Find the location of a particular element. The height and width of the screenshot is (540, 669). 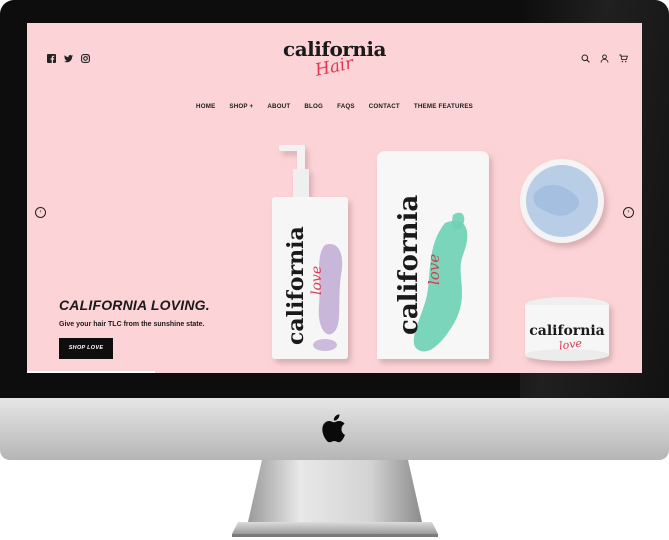

slide-prev-icon: ‹ is located at coordinates (40, 212).